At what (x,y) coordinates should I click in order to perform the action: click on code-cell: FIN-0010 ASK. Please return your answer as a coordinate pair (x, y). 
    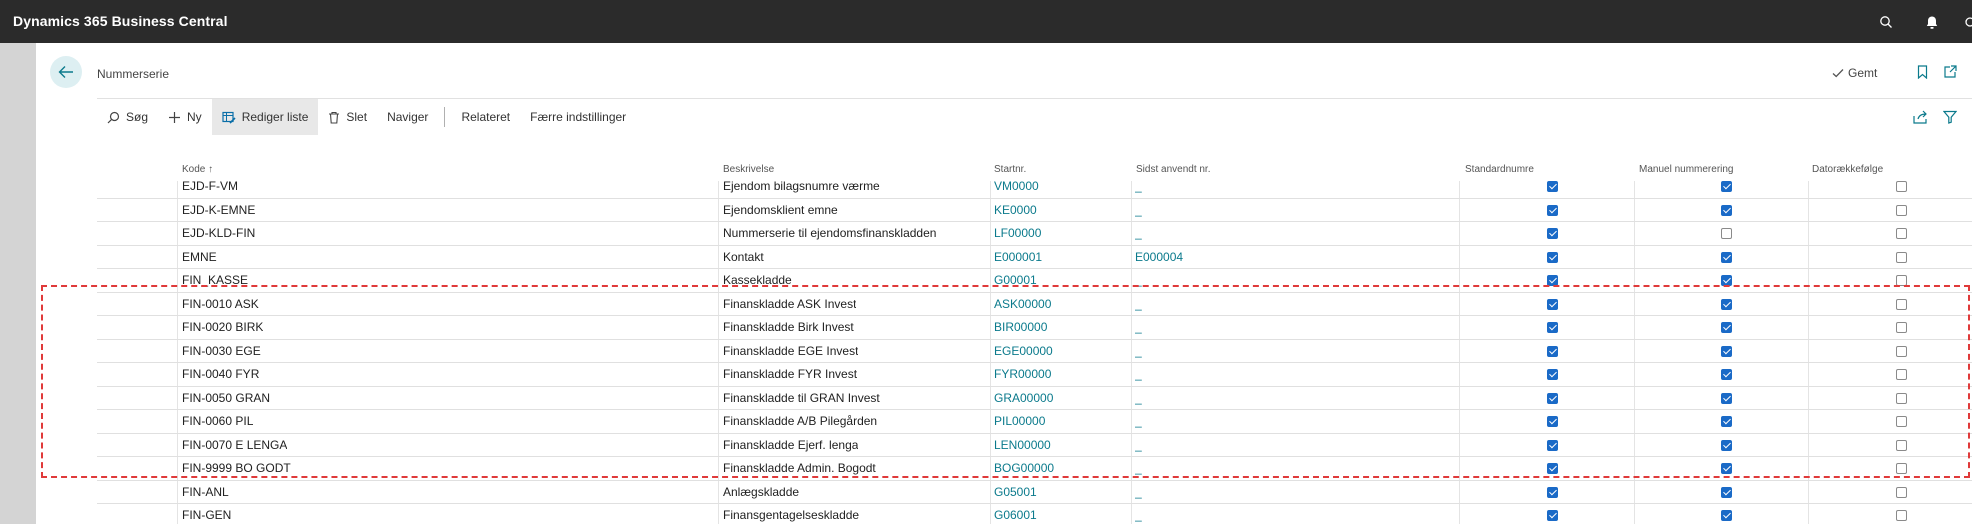
    Looking at the image, I should click on (220, 305).